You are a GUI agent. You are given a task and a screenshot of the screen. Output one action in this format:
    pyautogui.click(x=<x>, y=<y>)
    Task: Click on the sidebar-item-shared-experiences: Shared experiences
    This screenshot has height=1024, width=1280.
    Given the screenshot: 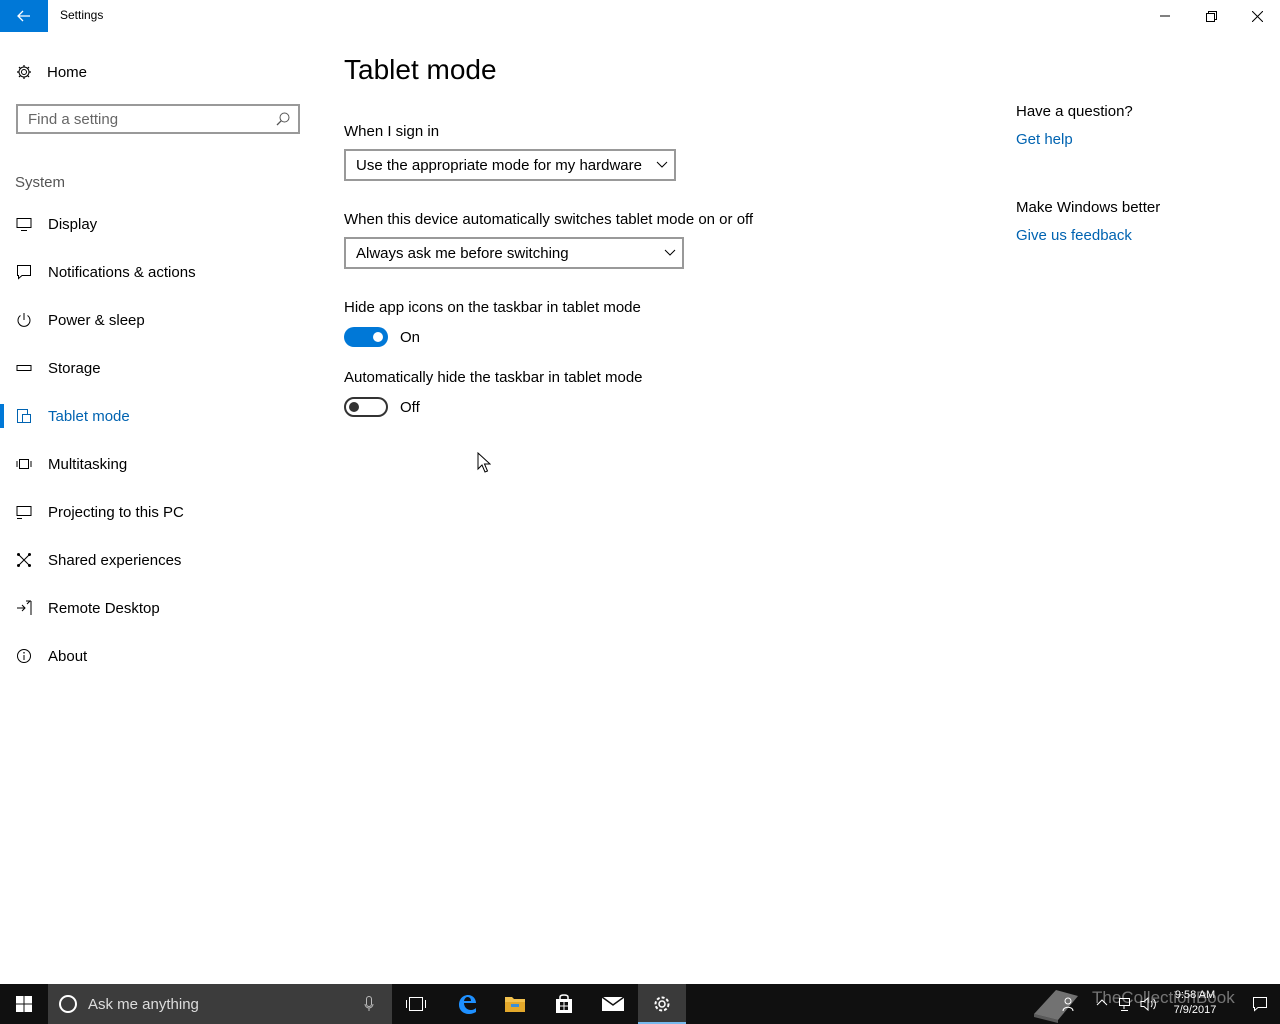 What is the action you would take?
    pyautogui.click(x=160, y=560)
    